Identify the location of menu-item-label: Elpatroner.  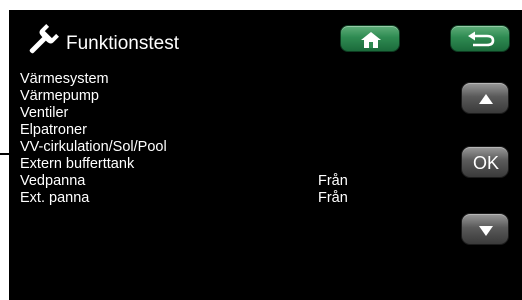
(53, 130).